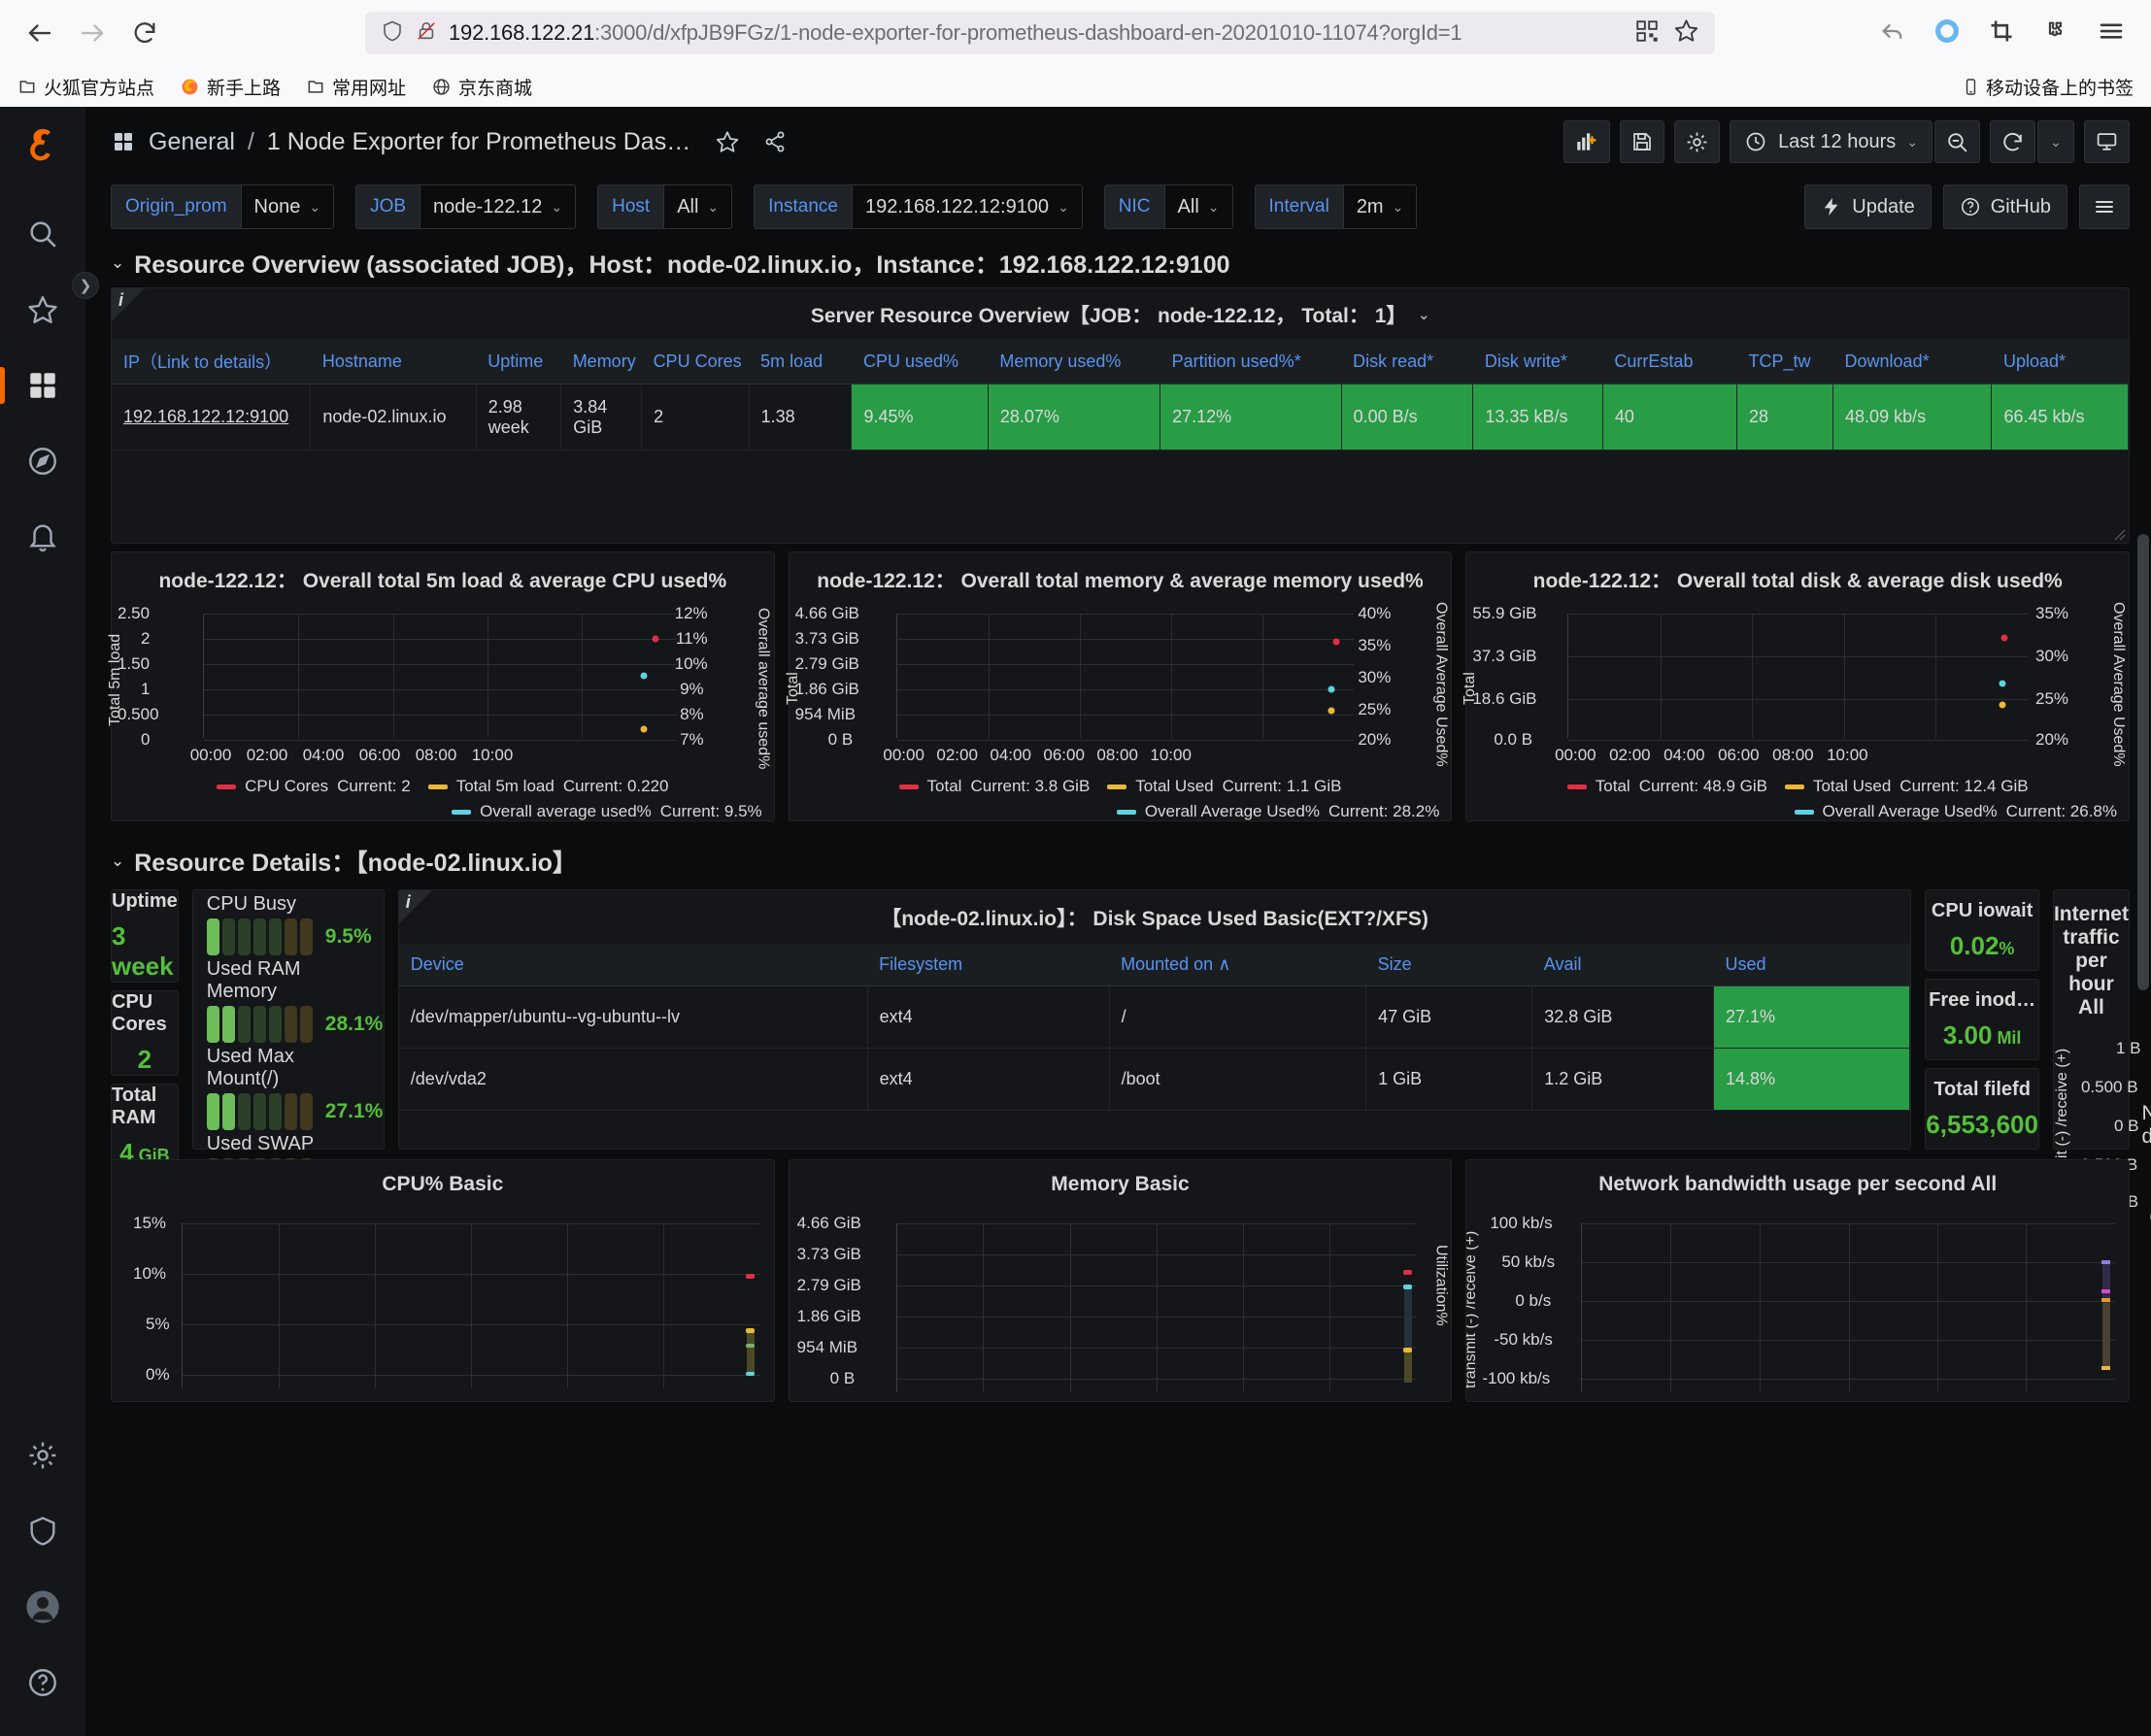 This screenshot has height=1736, width=2151. What do you see at coordinates (1622, 965) in the screenshot?
I see `col-avail: Avail` at bounding box center [1622, 965].